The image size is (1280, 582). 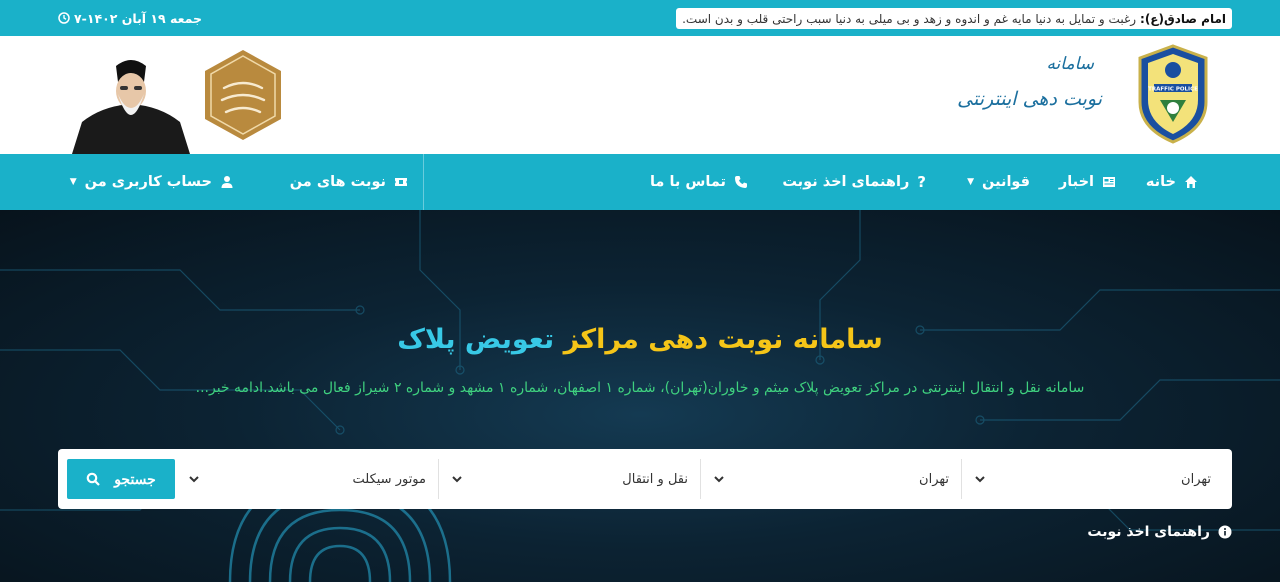 What do you see at coordinates (1070, 64) in the screenshot?
I see `brand-line-1: سامانه` at bounding box center [1070, 64].